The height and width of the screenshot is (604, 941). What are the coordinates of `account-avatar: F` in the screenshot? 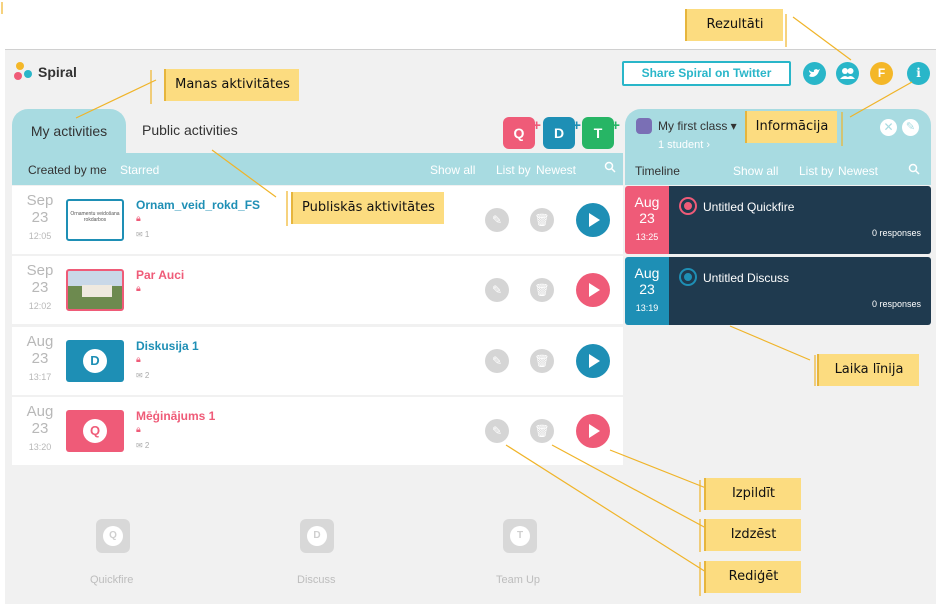 It's located at (881, 73).